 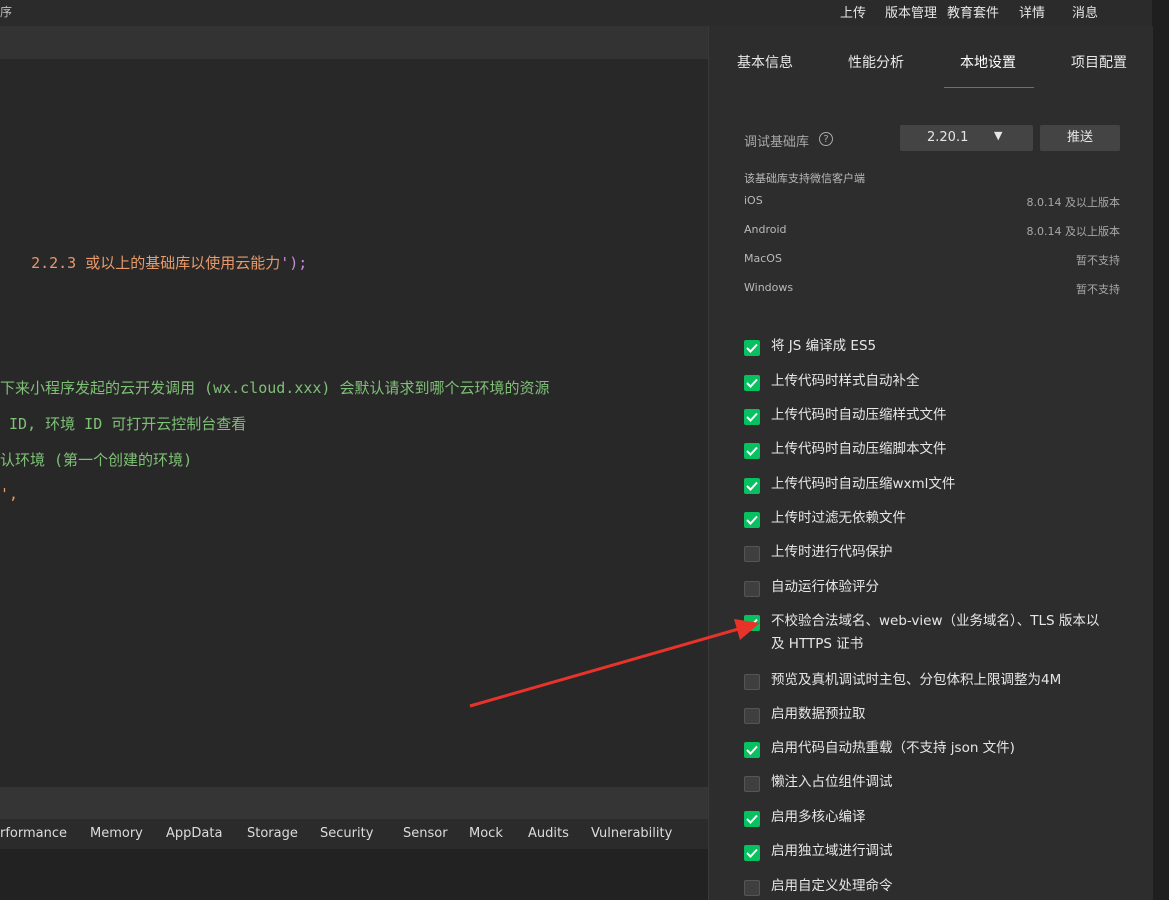 I want to click on devtools-panel, so click(x=354, y=874).